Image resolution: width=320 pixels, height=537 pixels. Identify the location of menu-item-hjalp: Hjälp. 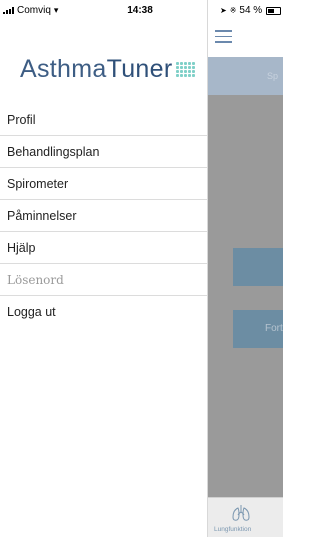
(103, 248).